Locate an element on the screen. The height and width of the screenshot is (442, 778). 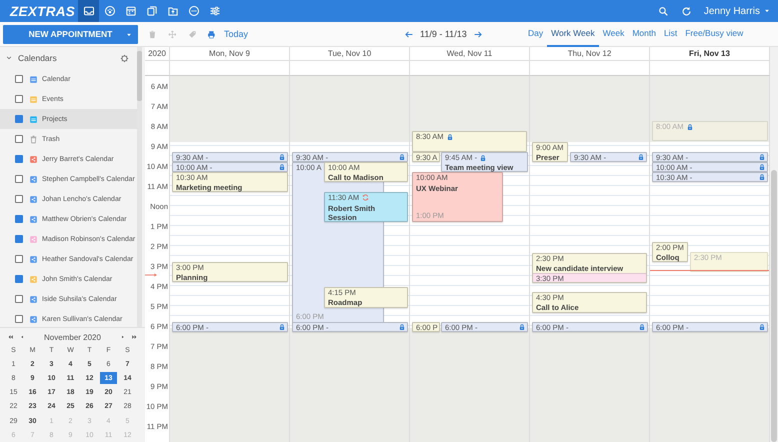
view-tab: Week is located at coordinates (613, 34).